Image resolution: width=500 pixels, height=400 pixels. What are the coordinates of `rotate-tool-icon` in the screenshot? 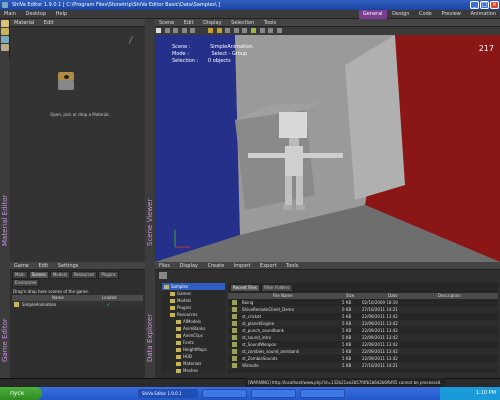 It's located at (176, 30).